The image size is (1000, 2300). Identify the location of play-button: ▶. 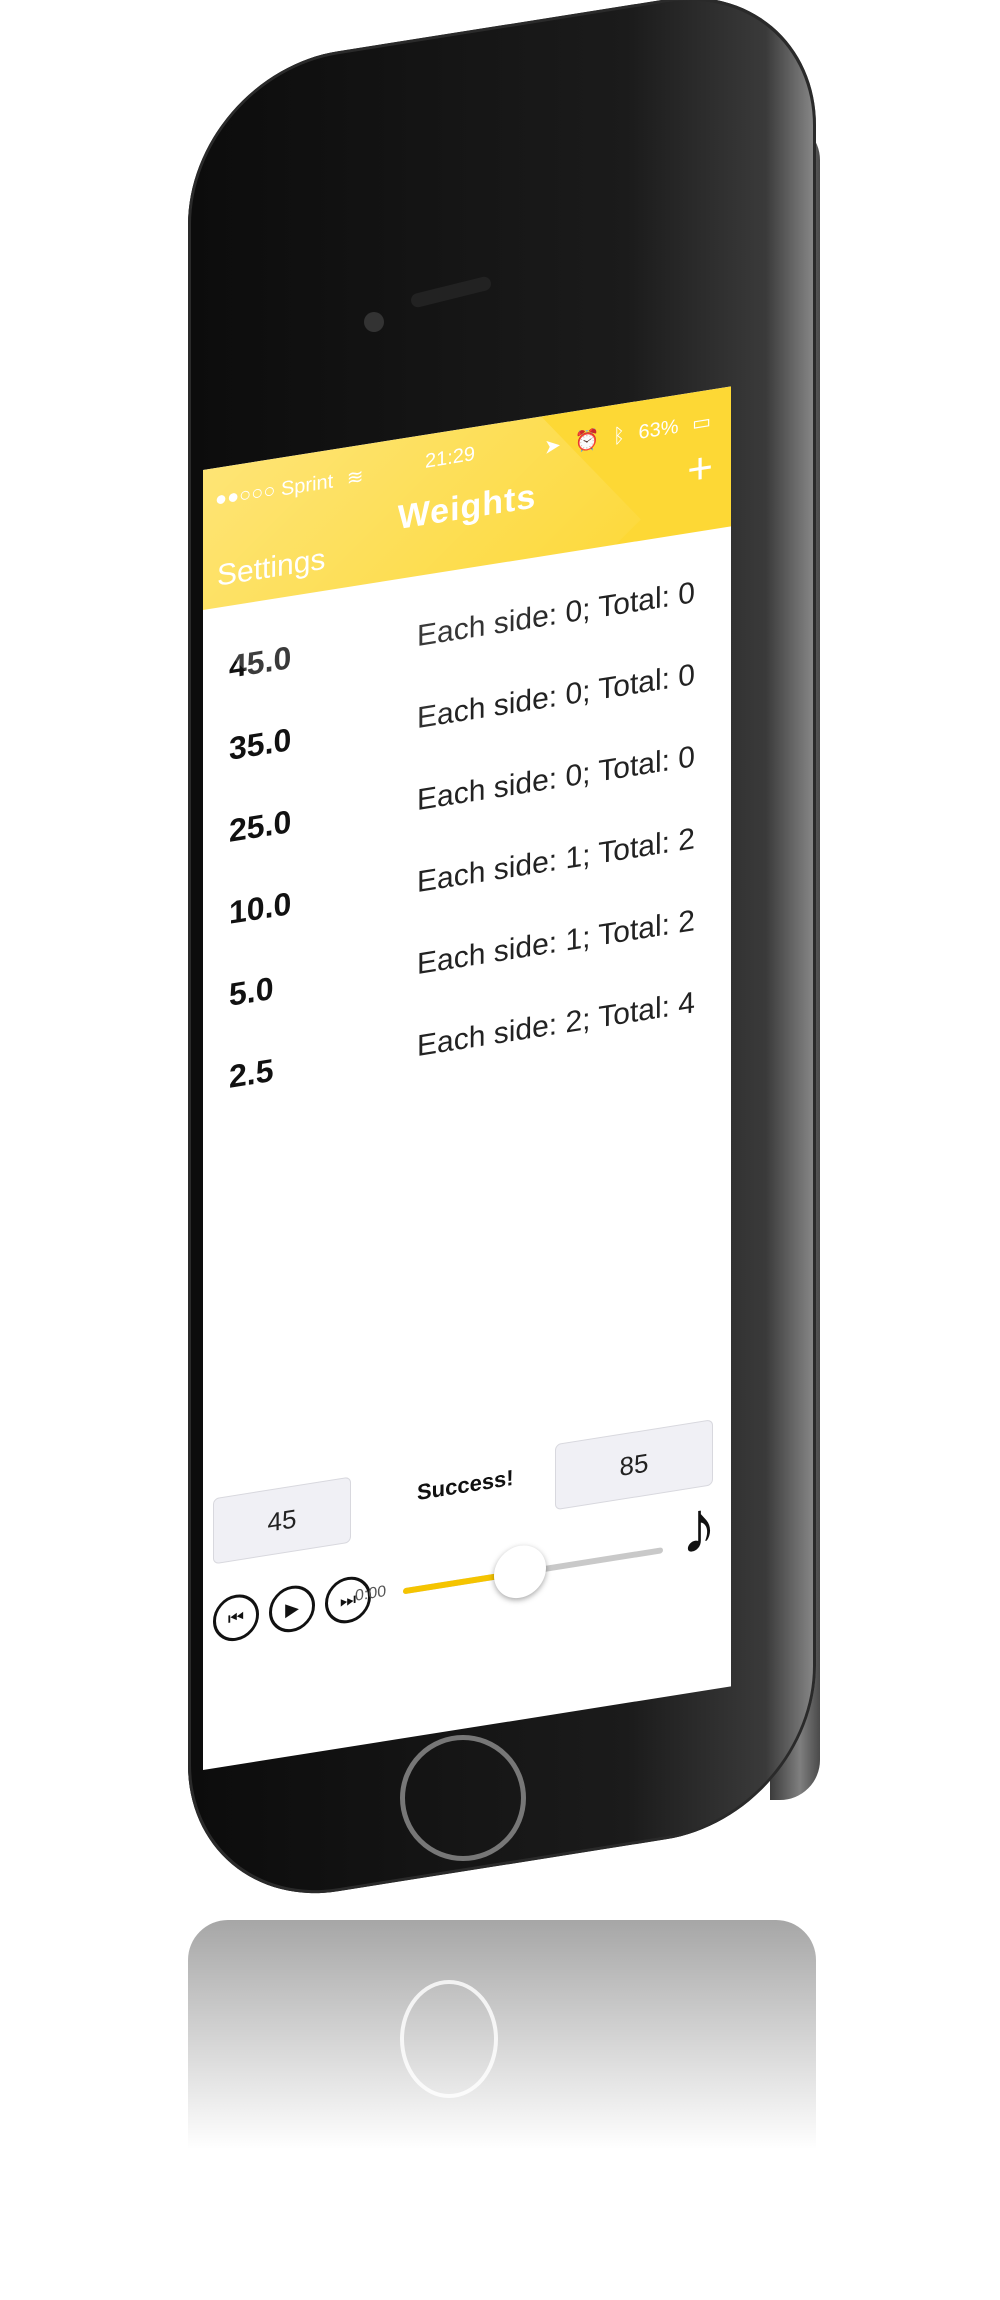
(292, 1609).